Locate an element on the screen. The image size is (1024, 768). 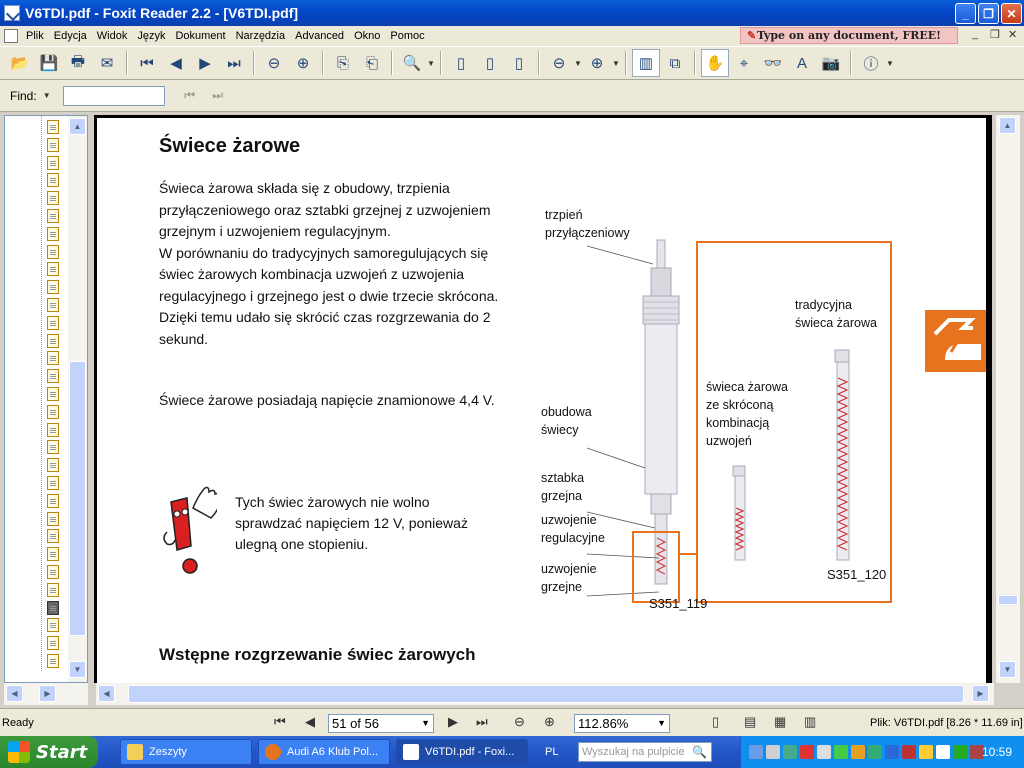
fit-width-icon: ▯ is located at coordinates (519, 63).